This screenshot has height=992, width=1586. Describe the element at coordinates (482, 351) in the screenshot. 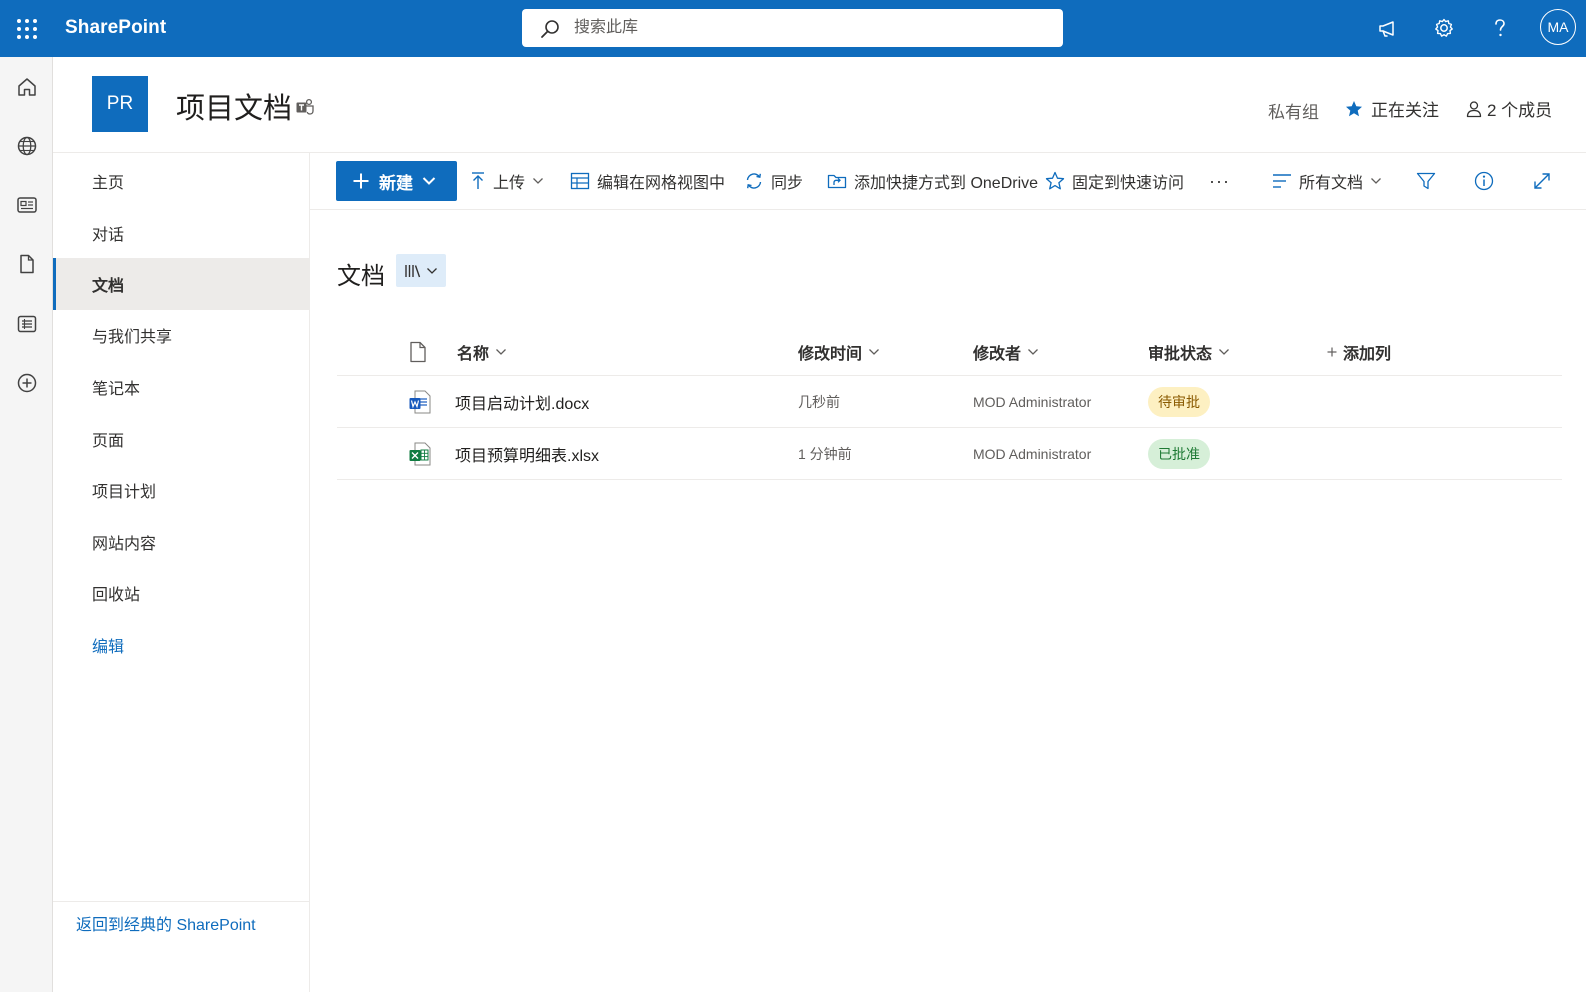

I see `name-column-header: 名称` at that location.